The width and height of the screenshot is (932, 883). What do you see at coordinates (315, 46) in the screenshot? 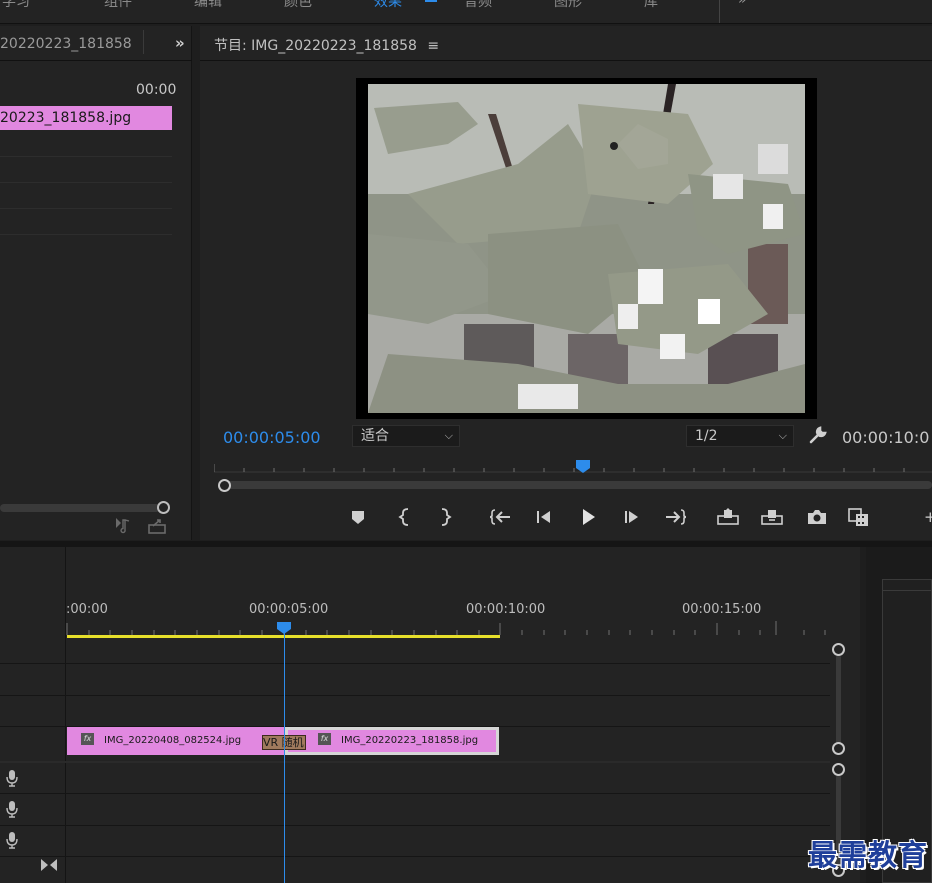
I see `program-title-text: 节目: IMG_20220223_181858` at bounding box center [315, 46].